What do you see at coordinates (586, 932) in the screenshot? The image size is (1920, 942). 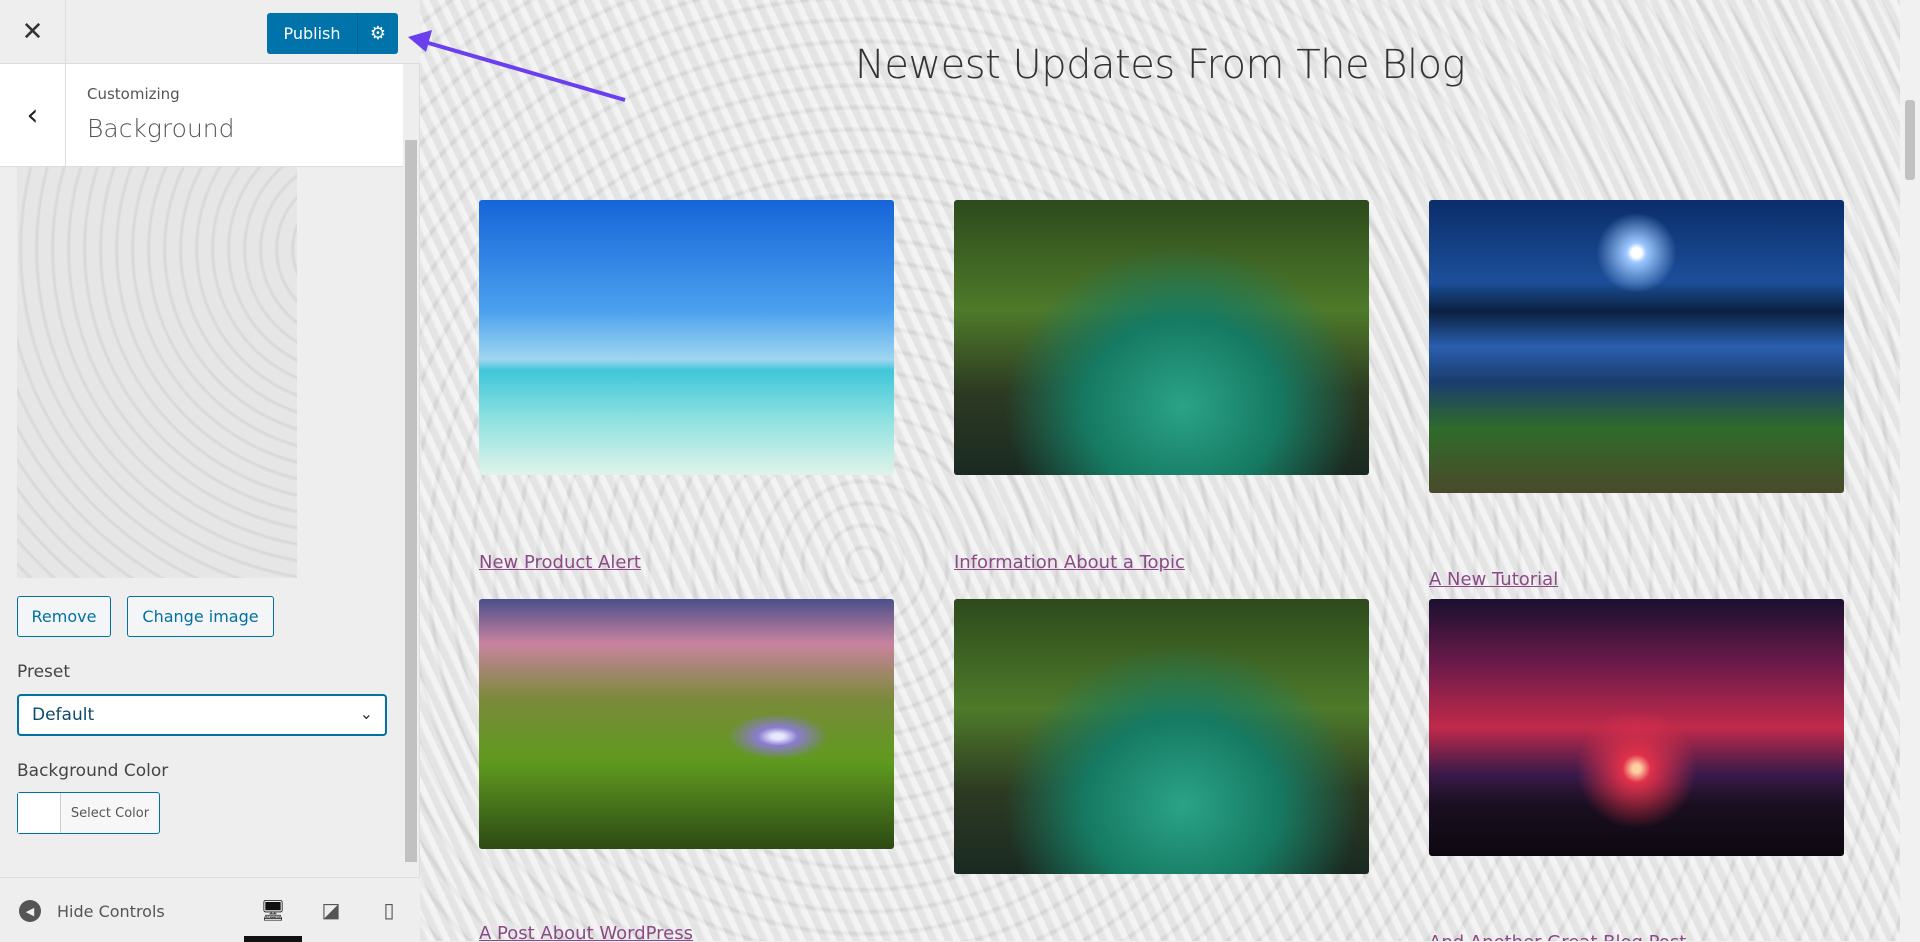 I see `post-link: A Post About WordPress` at bounding box center [586, 932].